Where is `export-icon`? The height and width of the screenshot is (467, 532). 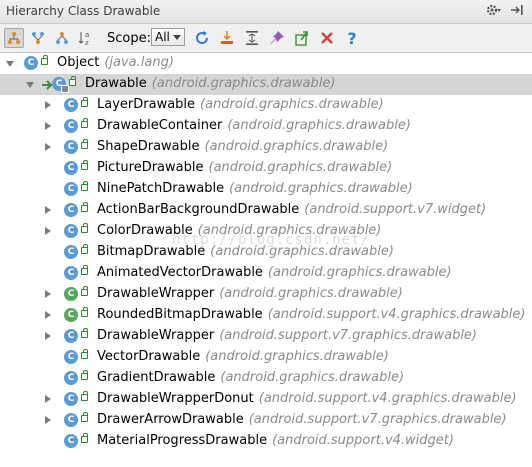
export-icon is located at coordinates (301, 38).